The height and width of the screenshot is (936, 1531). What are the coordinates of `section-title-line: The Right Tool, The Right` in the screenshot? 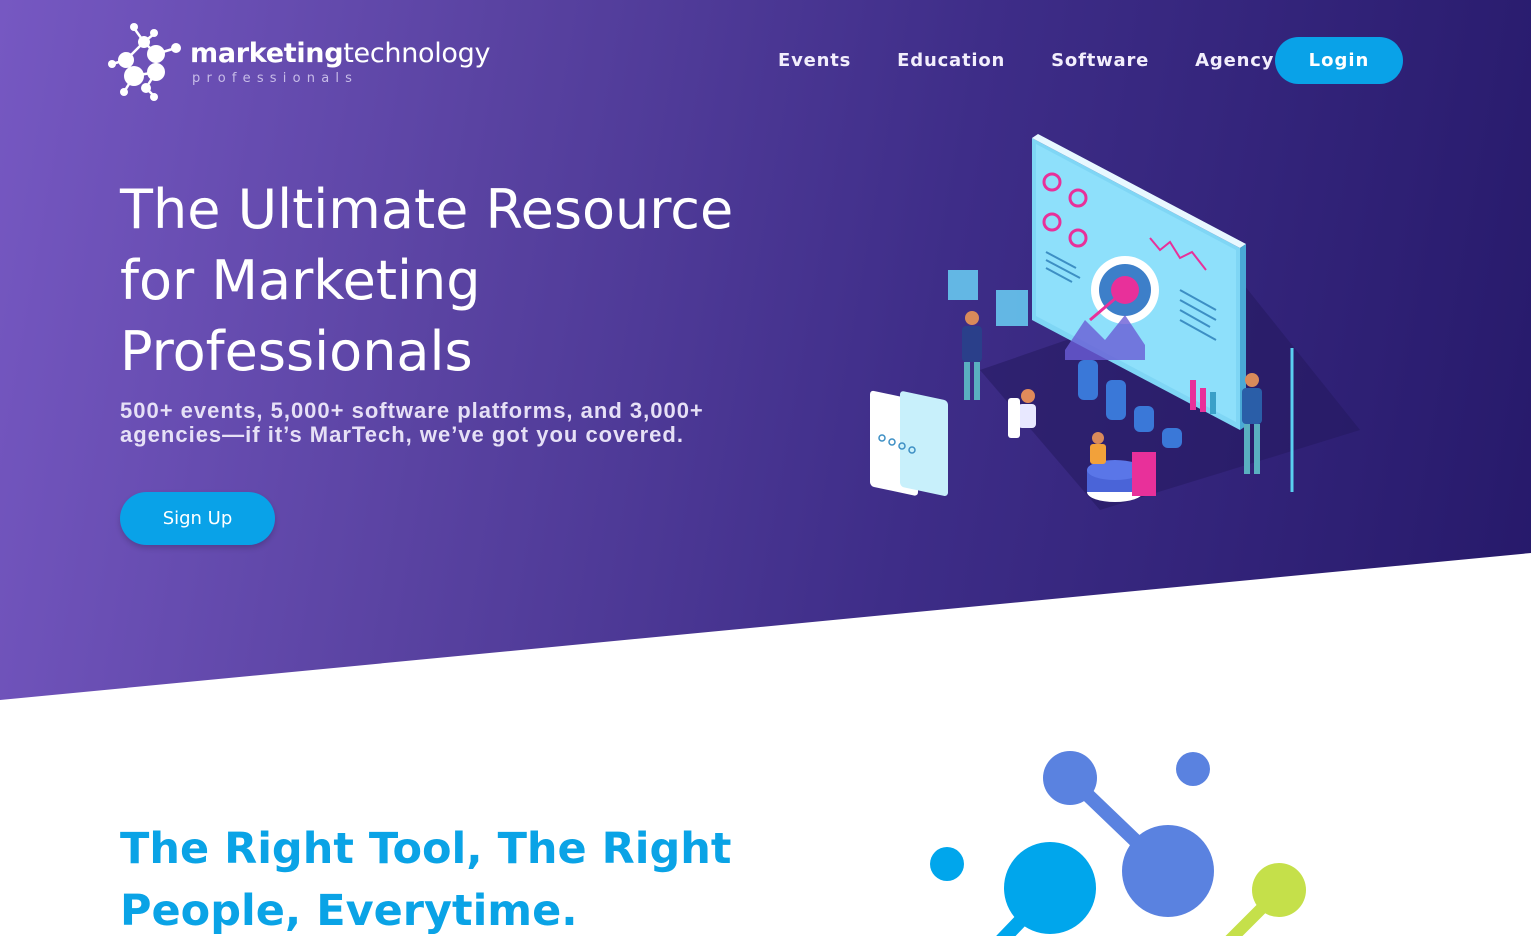 It's located at (426, 849).